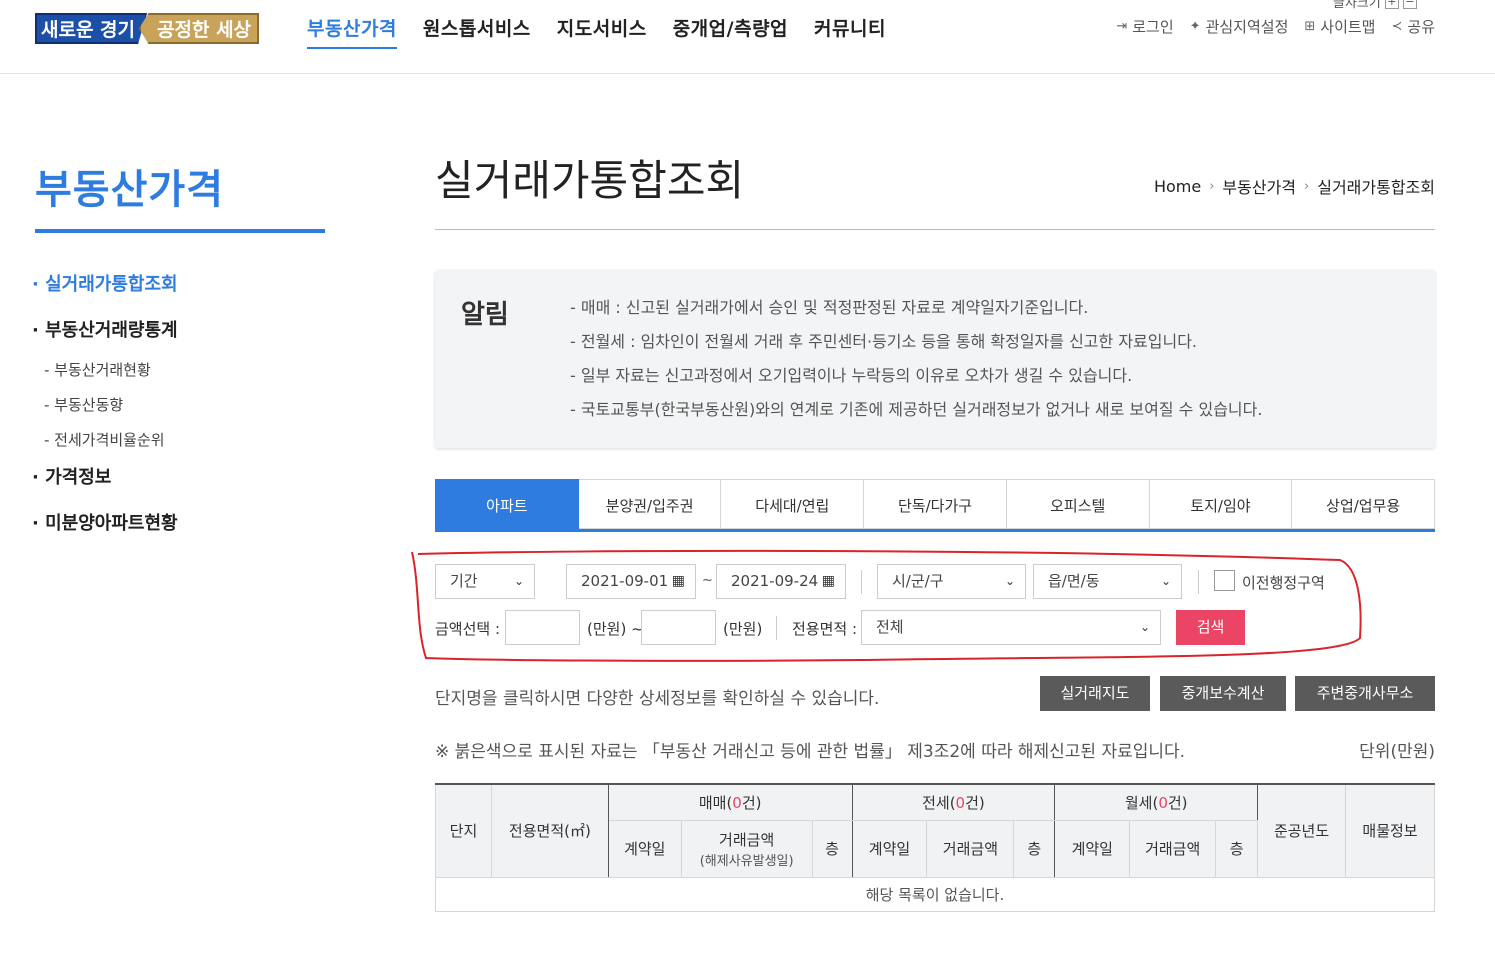 The image size is (1495, 956). What do you see at coordinates (850, 31) in the screenshot?
I see `nav-item-community: 커뮤니티` at bounding box center [850, 31].